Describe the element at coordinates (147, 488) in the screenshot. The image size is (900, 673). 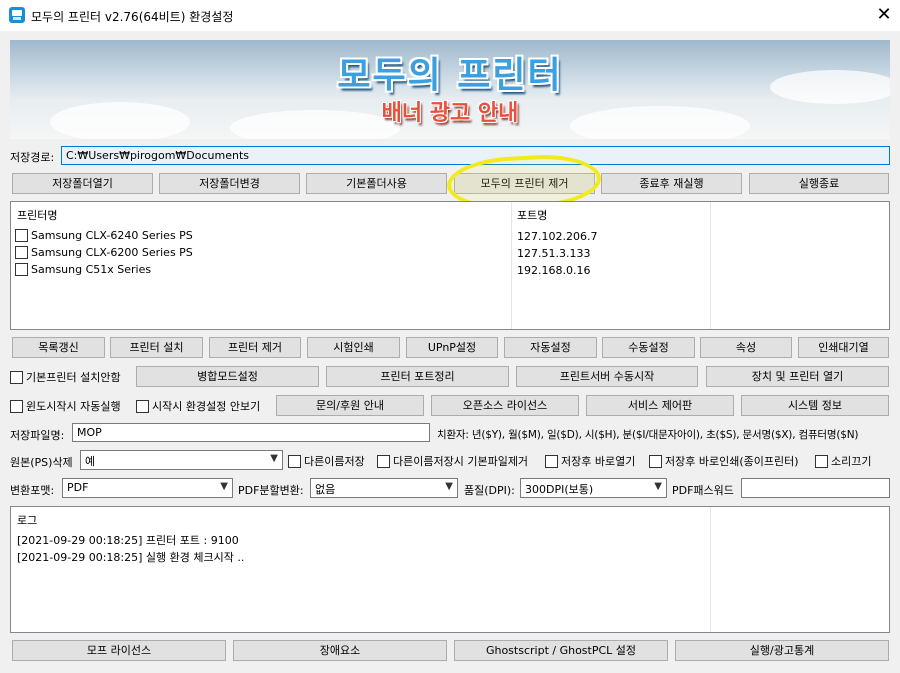
I see `convert-format-select: PDF ▼` at that location.